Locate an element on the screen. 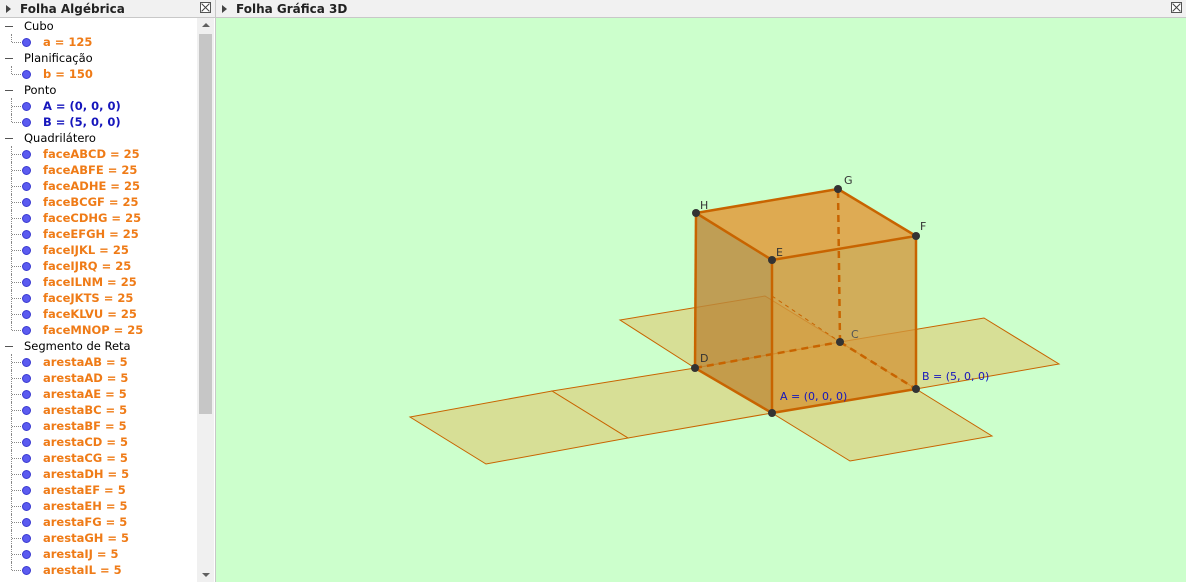  algebra-item-label: arestaAD = 5 is located at coordinates (85, 378).